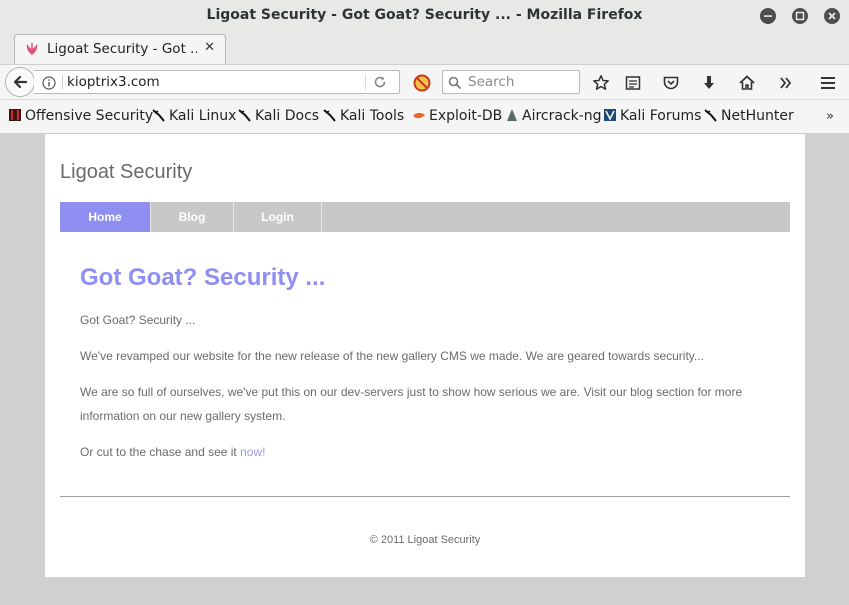 The width and height of the screenshot is (849, 605). What do you see at coordinates (425, 540) in the screenshot?
I see `site-footer: © 2011 Ligoat Security` at bounding box center [425, 540].